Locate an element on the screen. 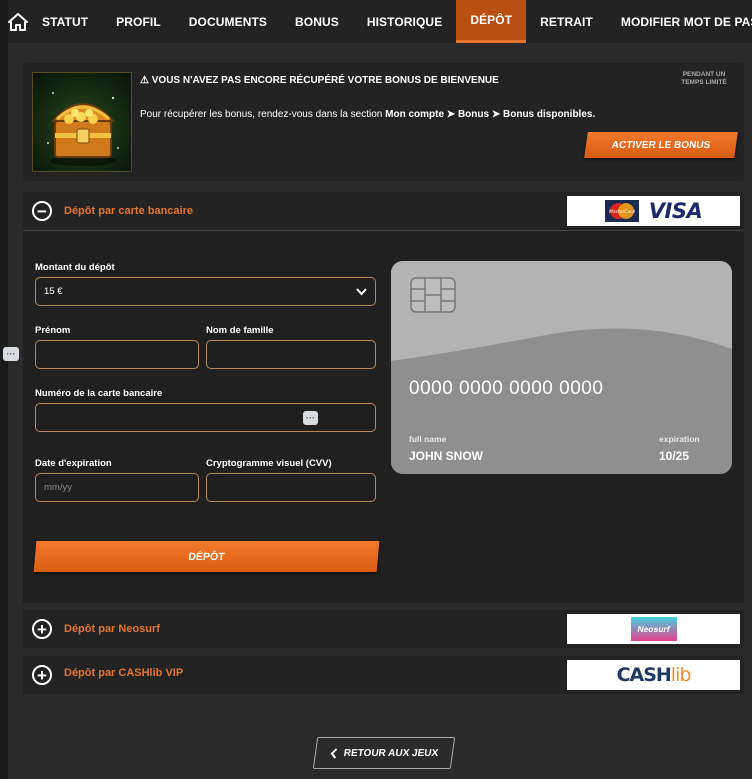 Image resolution: width=752 pixels, height=779 pixels. card-name-caption: full name is located at coordinates (428, 439).